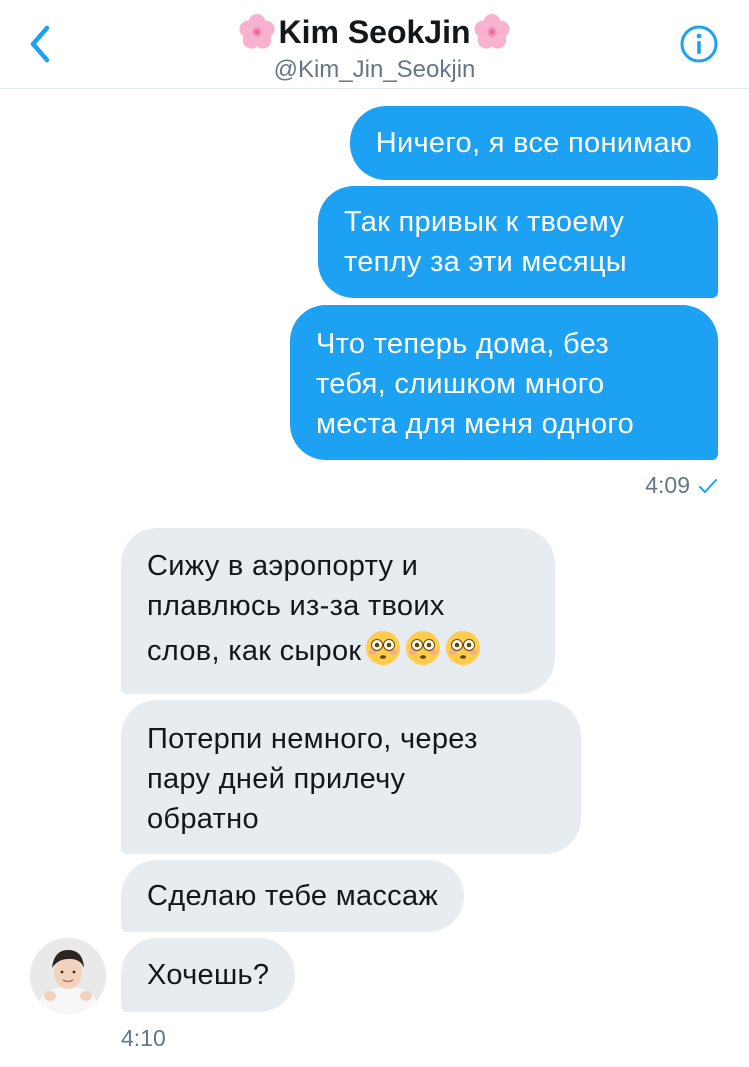 This screenshot has width=749, height=1067. I want to click on outgoing-timestamp-row: 4:09, so click(681, 485).